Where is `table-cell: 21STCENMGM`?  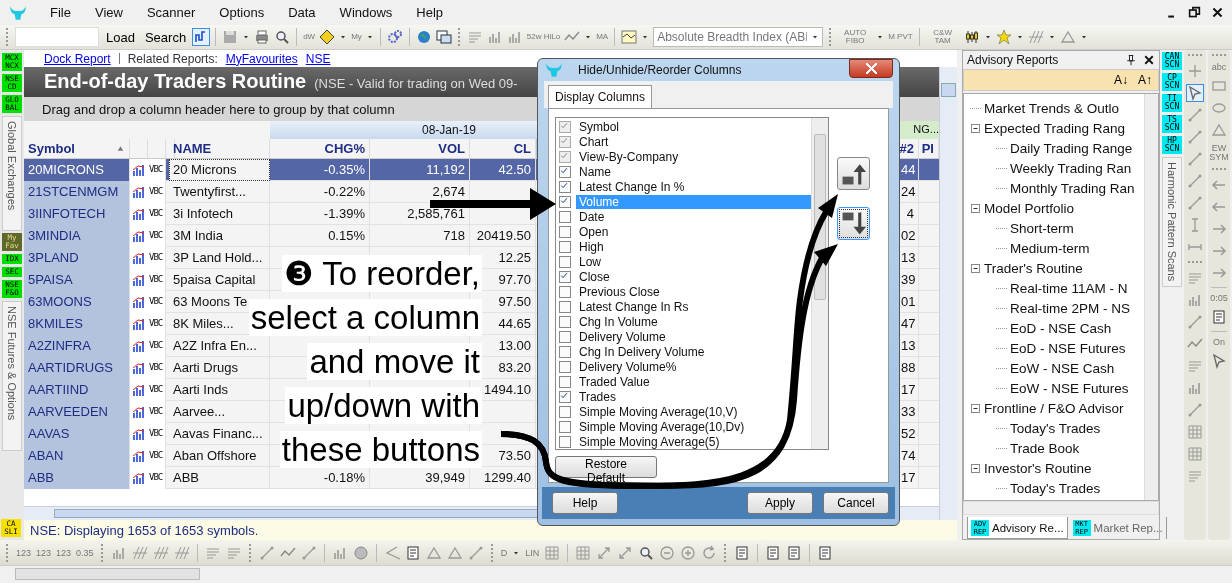
table-cell: 21STCENMGM is located at coordinates (77, 192).